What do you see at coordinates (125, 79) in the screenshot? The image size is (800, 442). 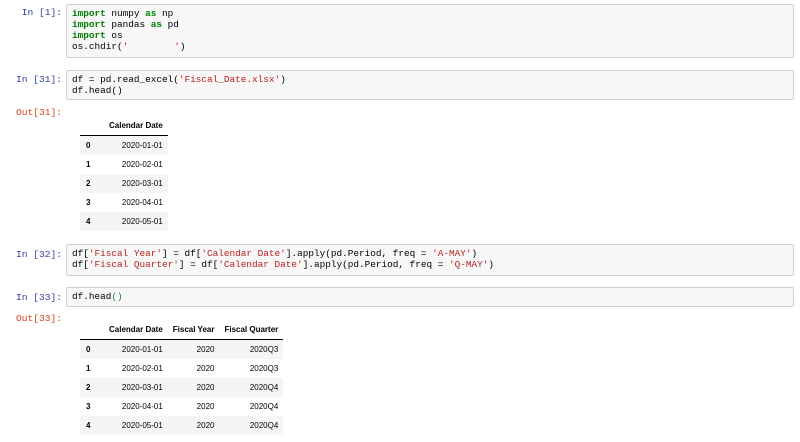 I see `code-text: df = pd.read_excel(` at bounding box center [125, 79].